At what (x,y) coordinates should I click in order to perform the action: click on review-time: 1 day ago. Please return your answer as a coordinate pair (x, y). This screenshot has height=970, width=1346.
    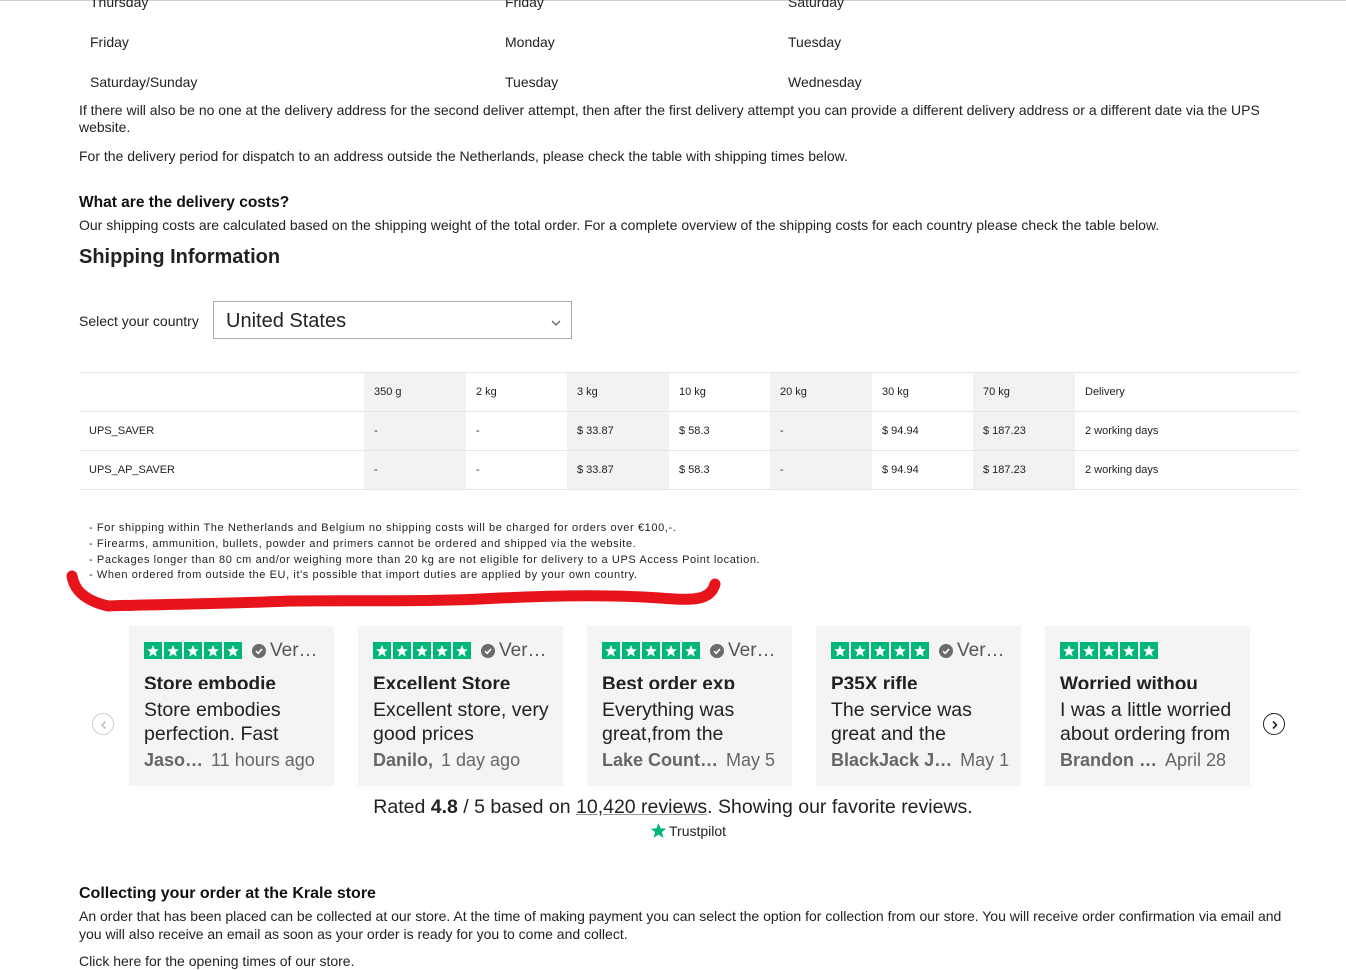
    Looking at the image, I should click on (481, 760).